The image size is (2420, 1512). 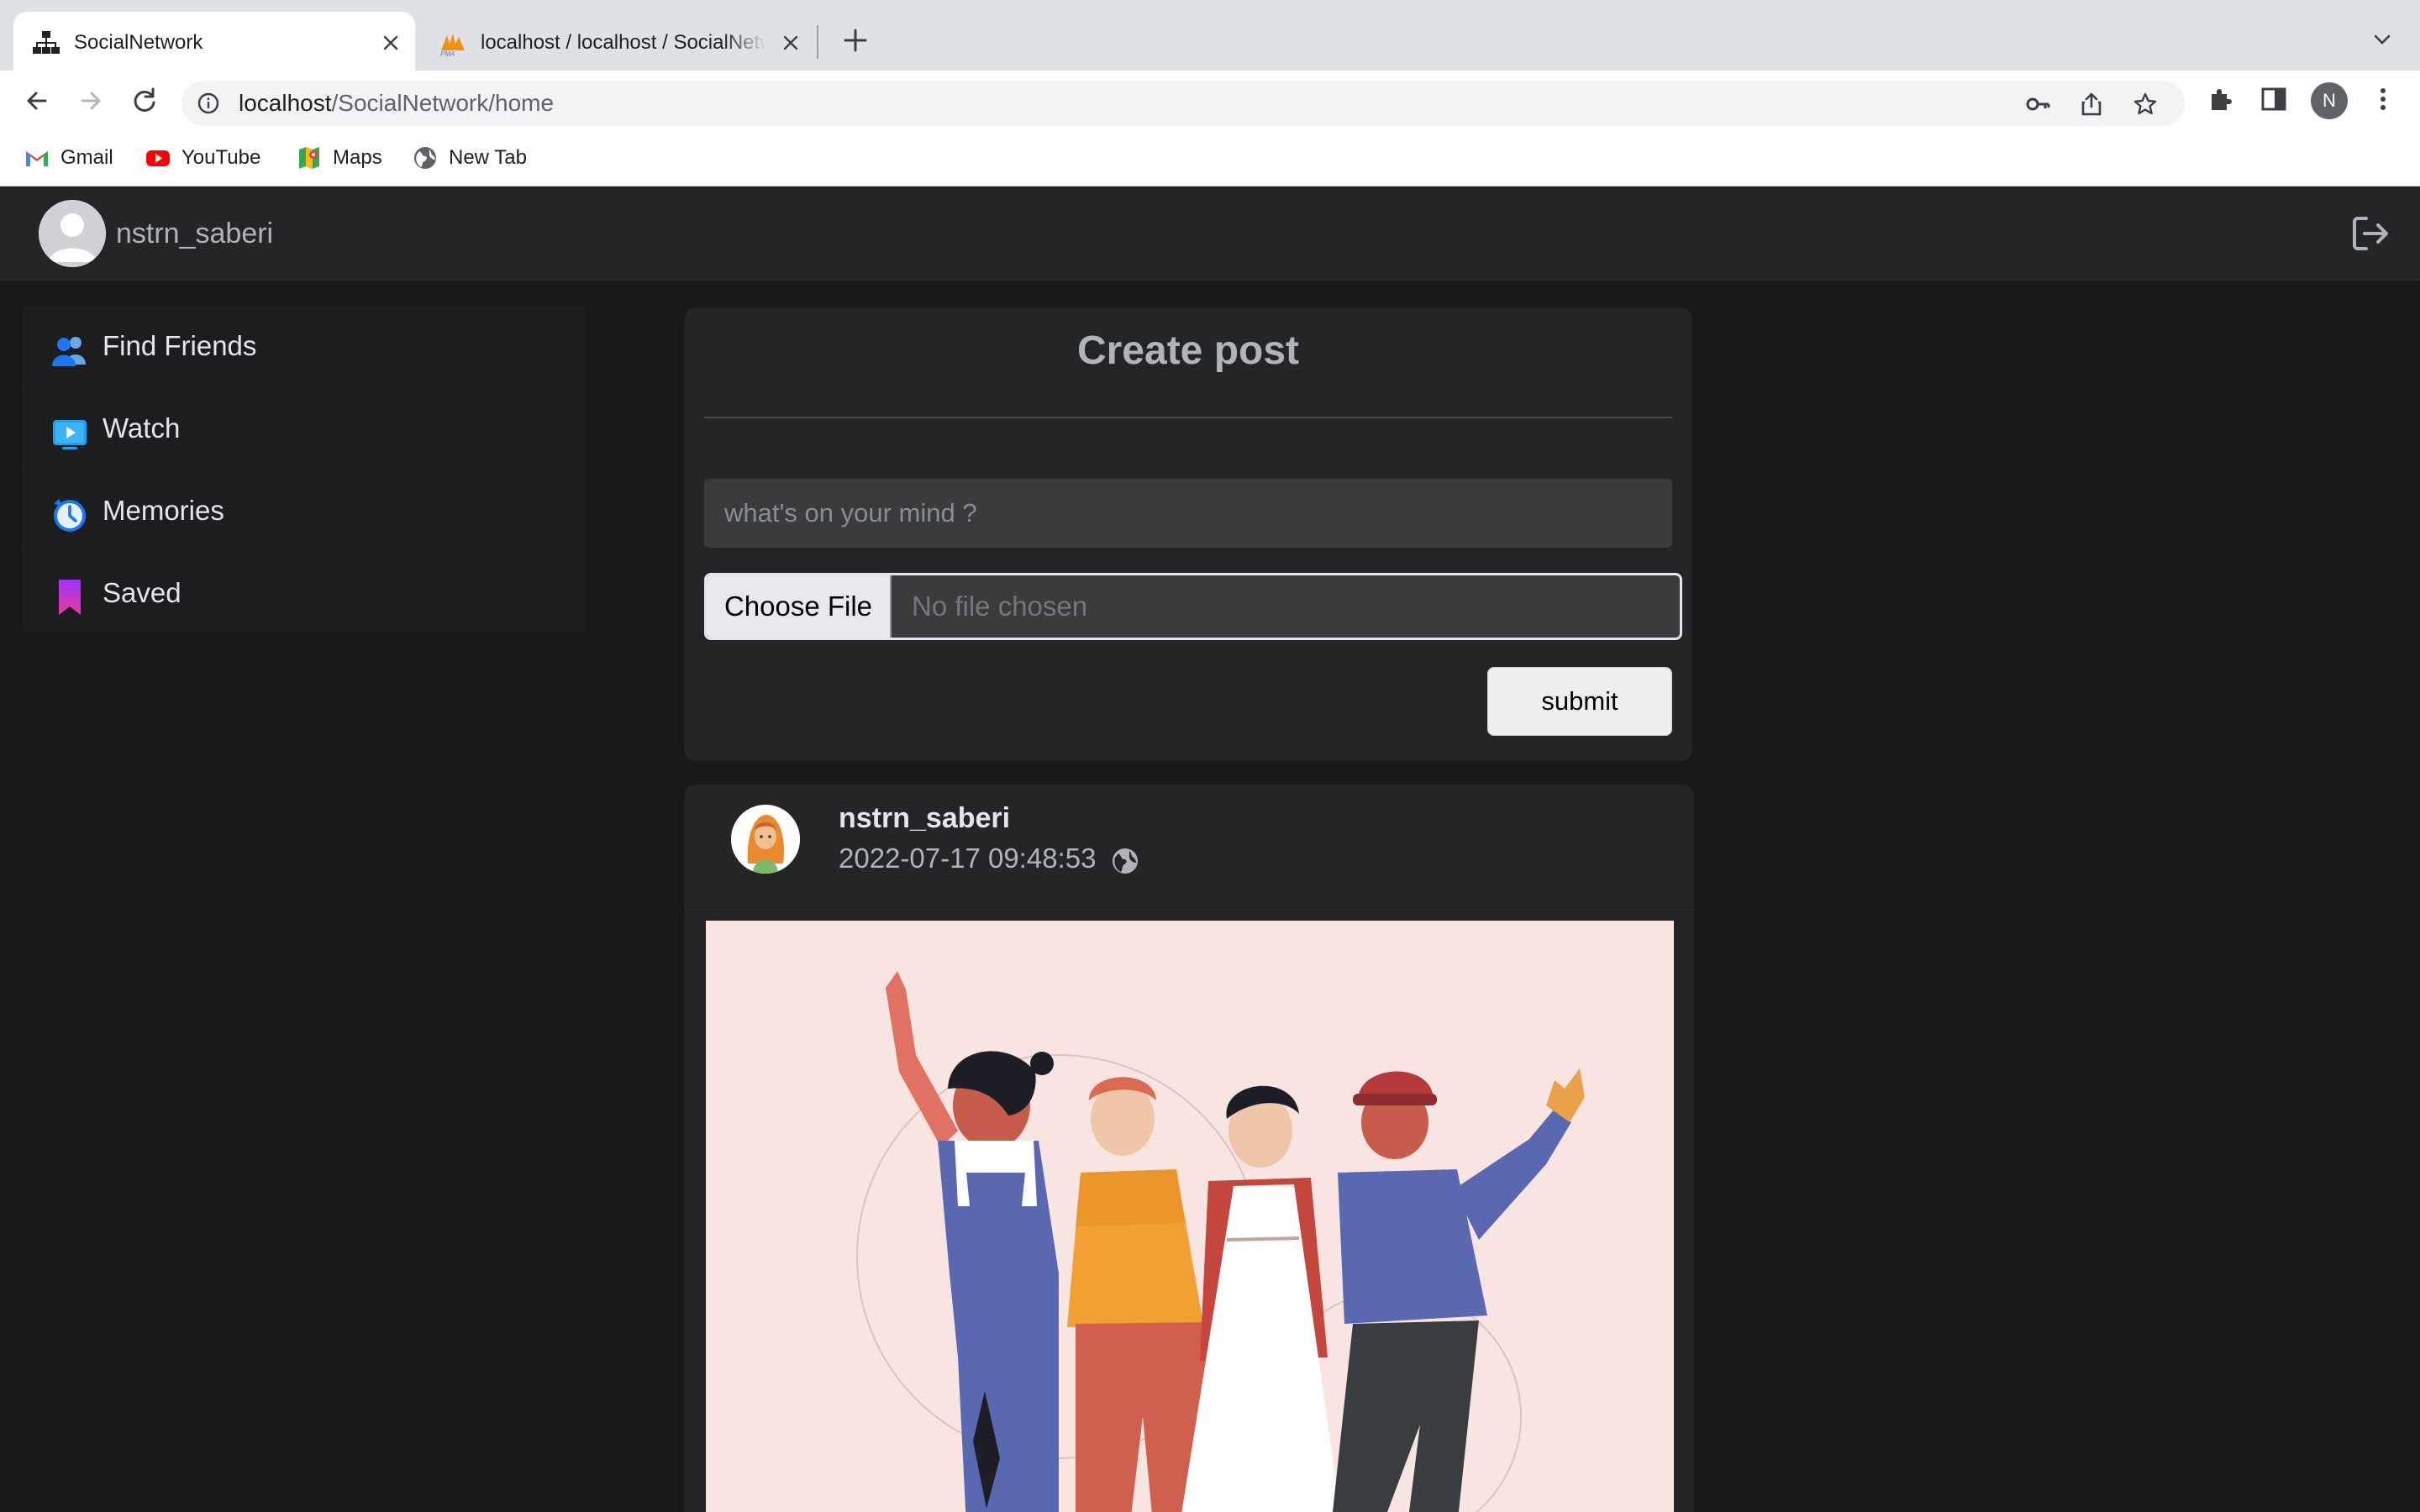 I want to click on post-author-avatar, so click(x=765, y=839).